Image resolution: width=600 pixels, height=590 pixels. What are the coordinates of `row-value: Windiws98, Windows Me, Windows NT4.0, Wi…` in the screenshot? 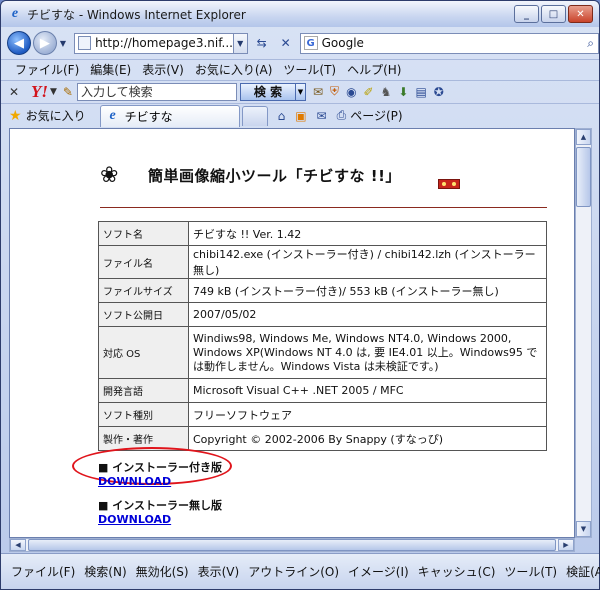 It's located at (367, 352).